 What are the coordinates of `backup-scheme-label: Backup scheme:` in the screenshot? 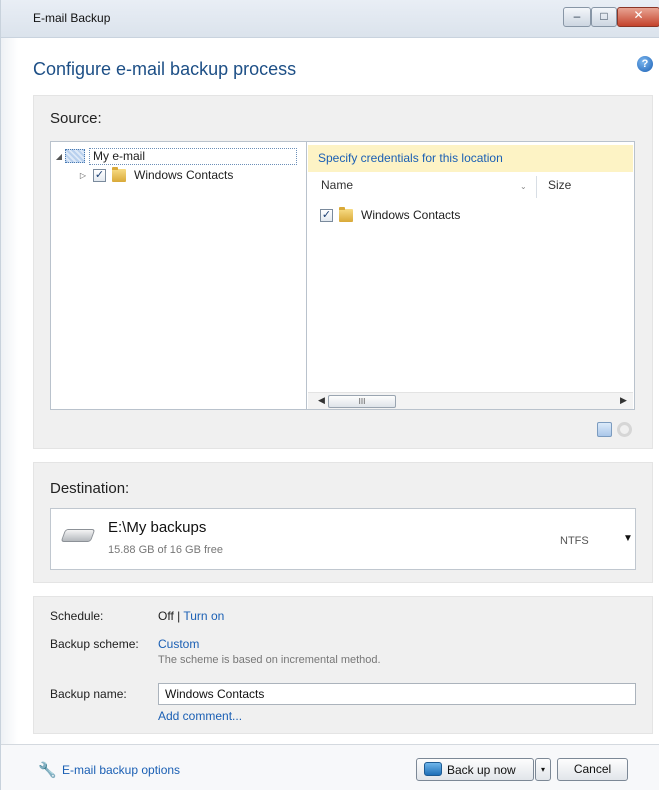 It's located at (94, 644).